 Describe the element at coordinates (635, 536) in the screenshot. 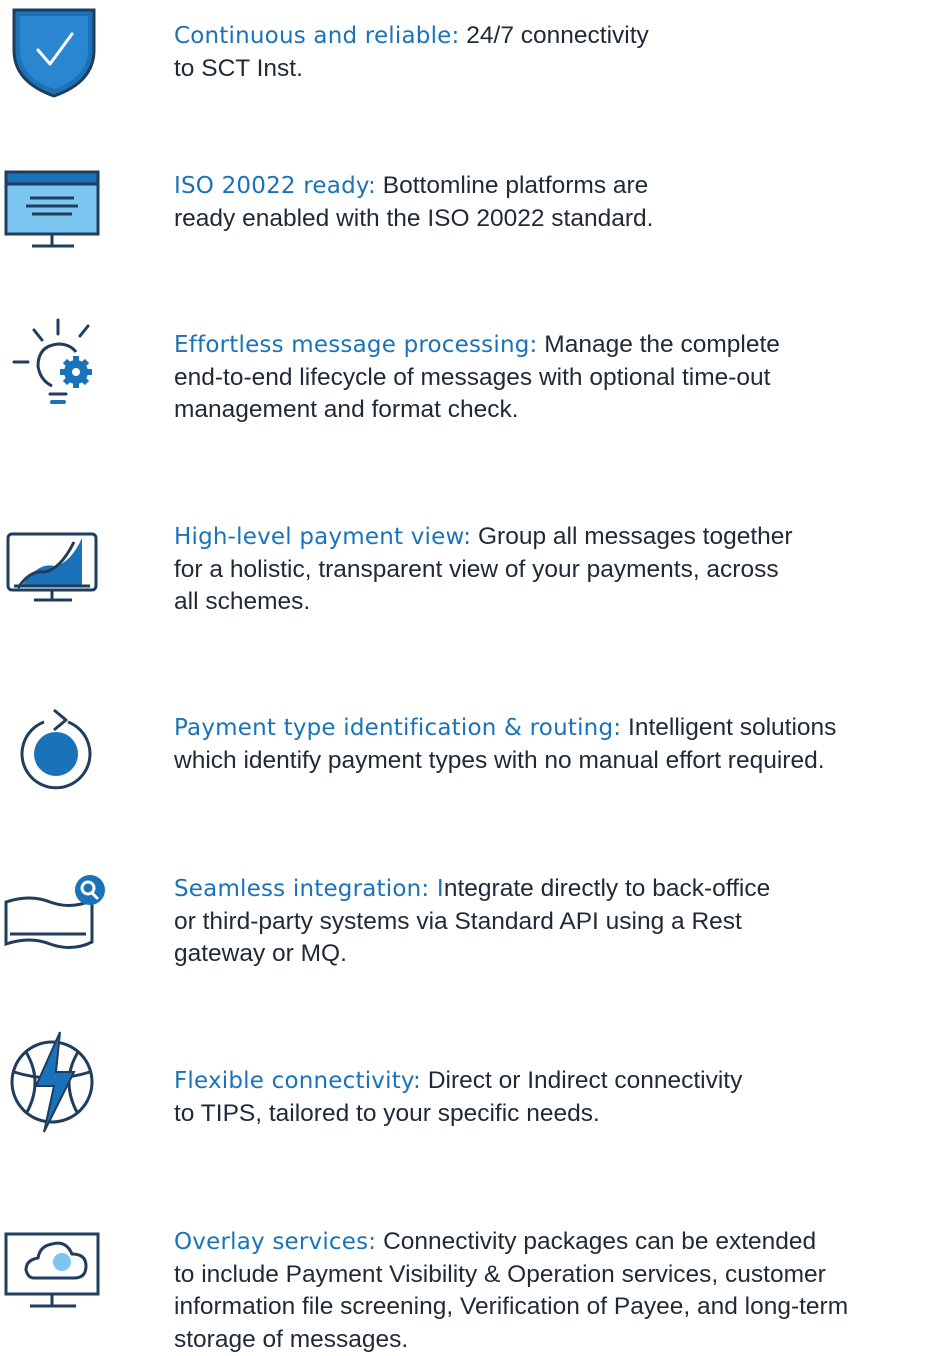

I see `feature-body: Group all messages together` at that location.